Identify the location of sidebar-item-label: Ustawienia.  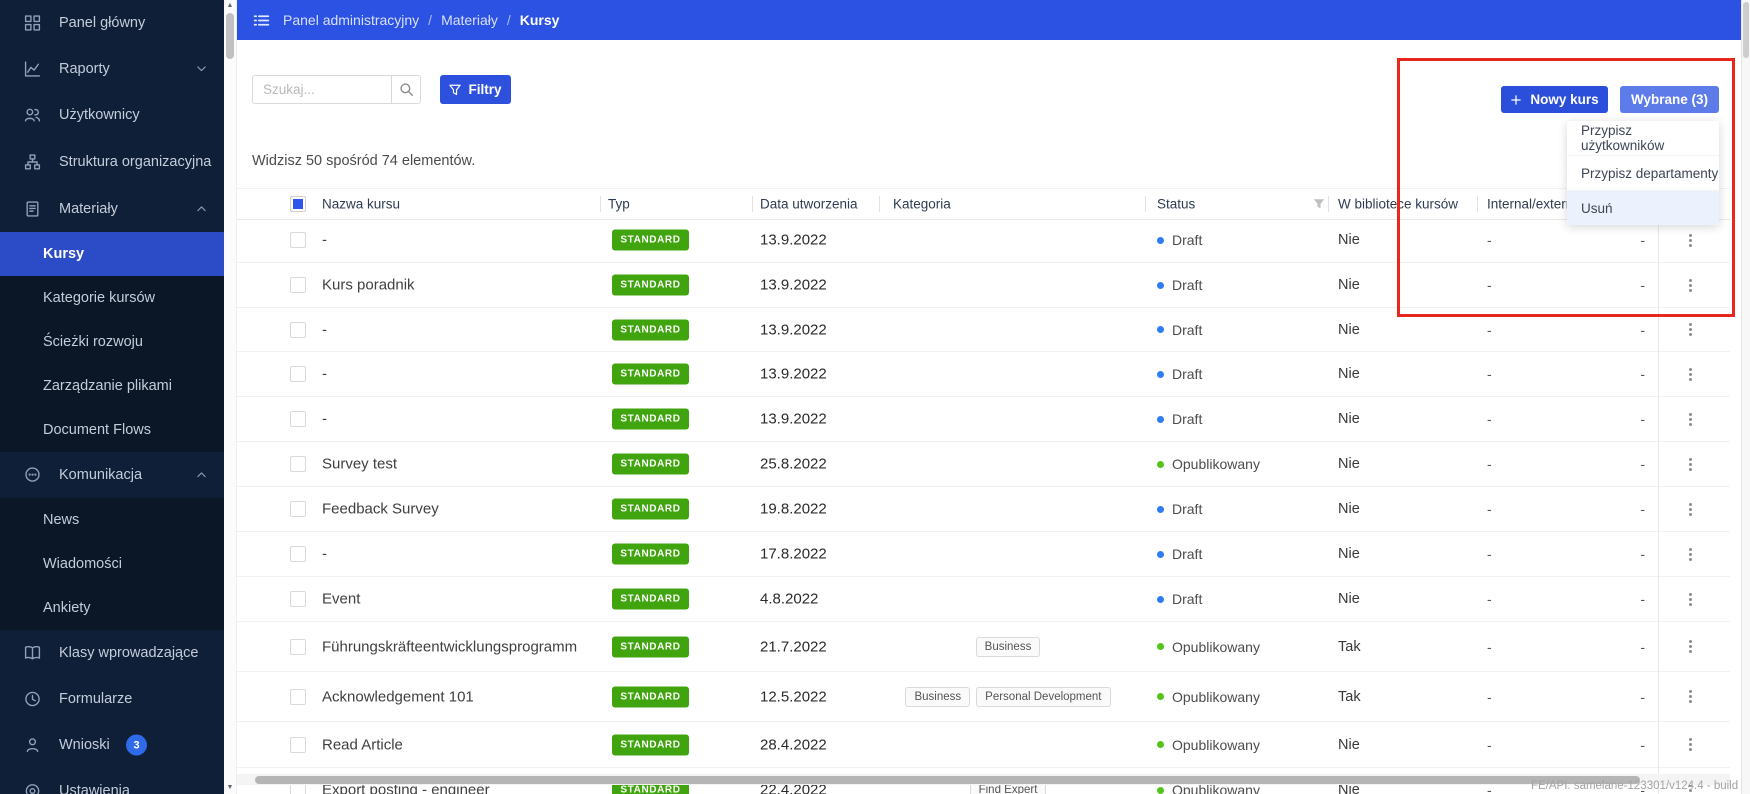
(94, 788).